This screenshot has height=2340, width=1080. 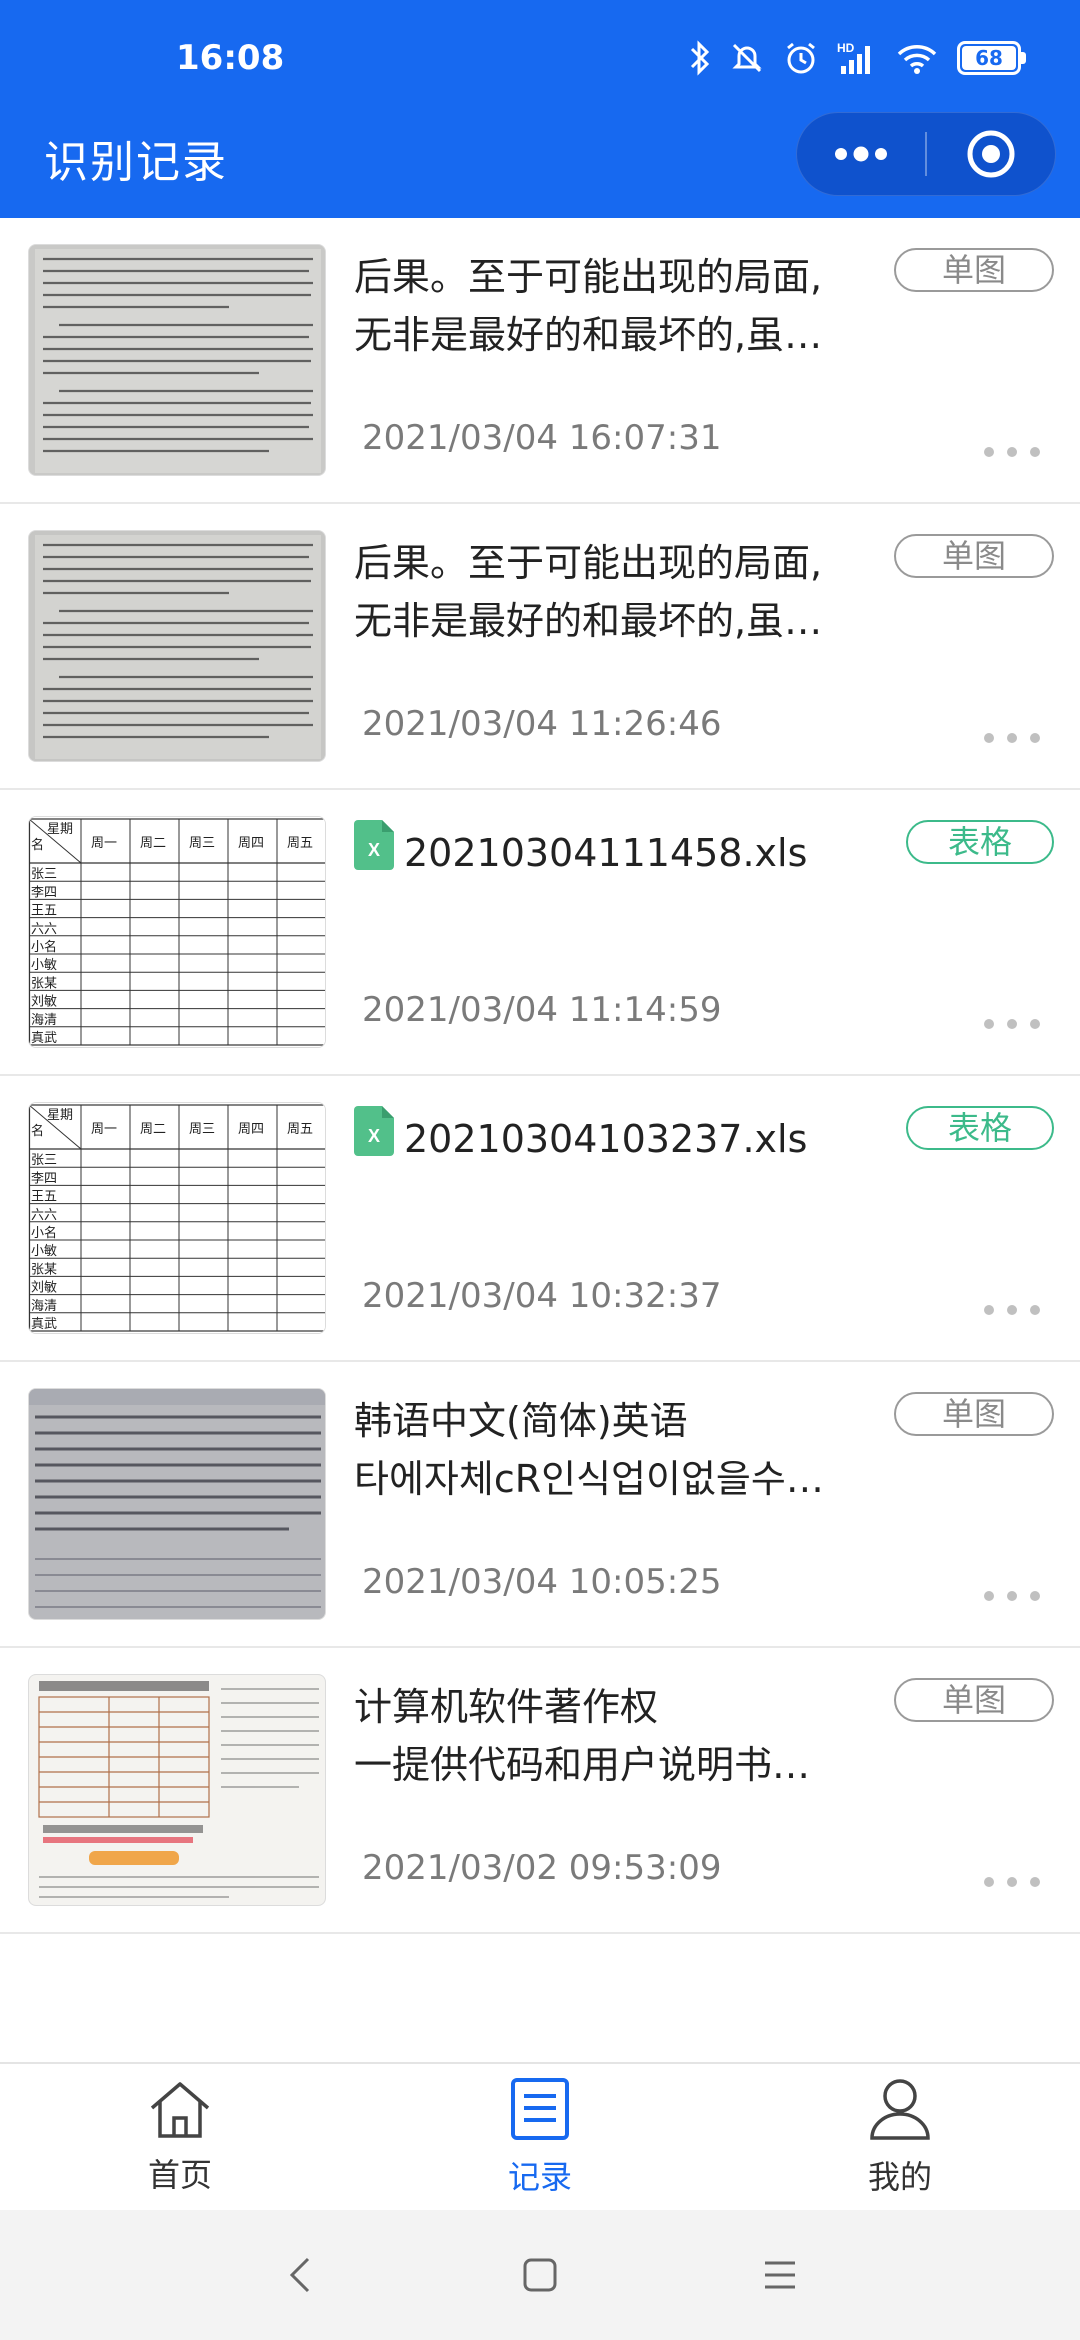 What do you see at coordinates (989, 58) in the screenshot?
I see `battery-level: 68` at bounding box center [989, 58].